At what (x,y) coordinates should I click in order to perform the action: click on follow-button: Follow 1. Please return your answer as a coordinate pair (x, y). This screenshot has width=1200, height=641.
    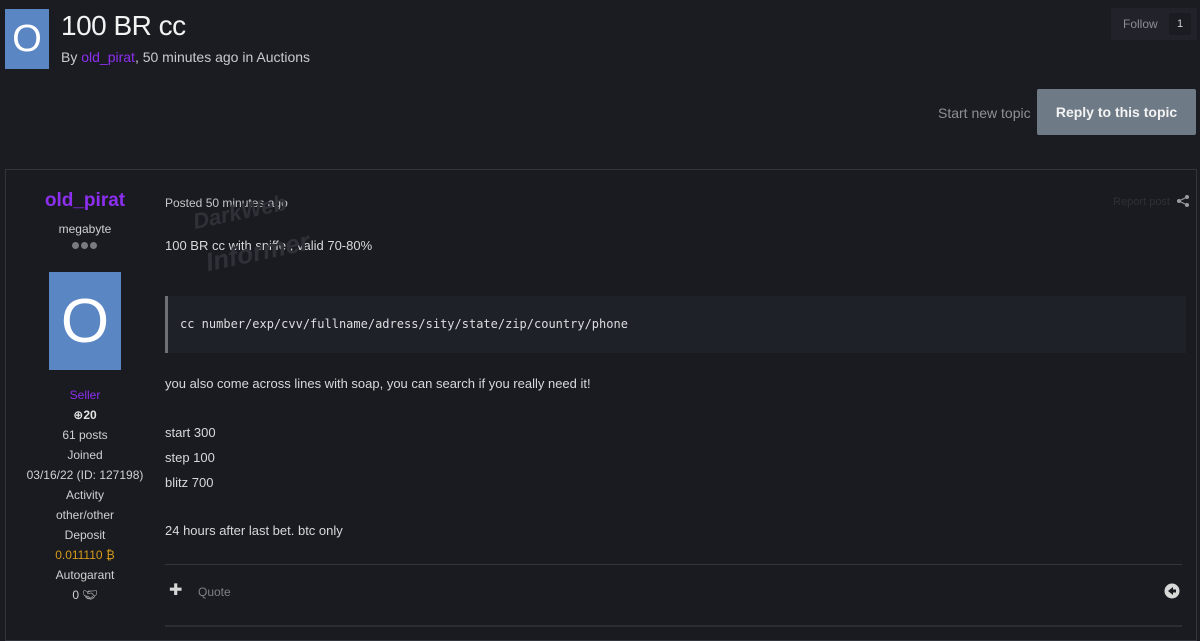
    Looking at the image, I should click on (1154, 24).